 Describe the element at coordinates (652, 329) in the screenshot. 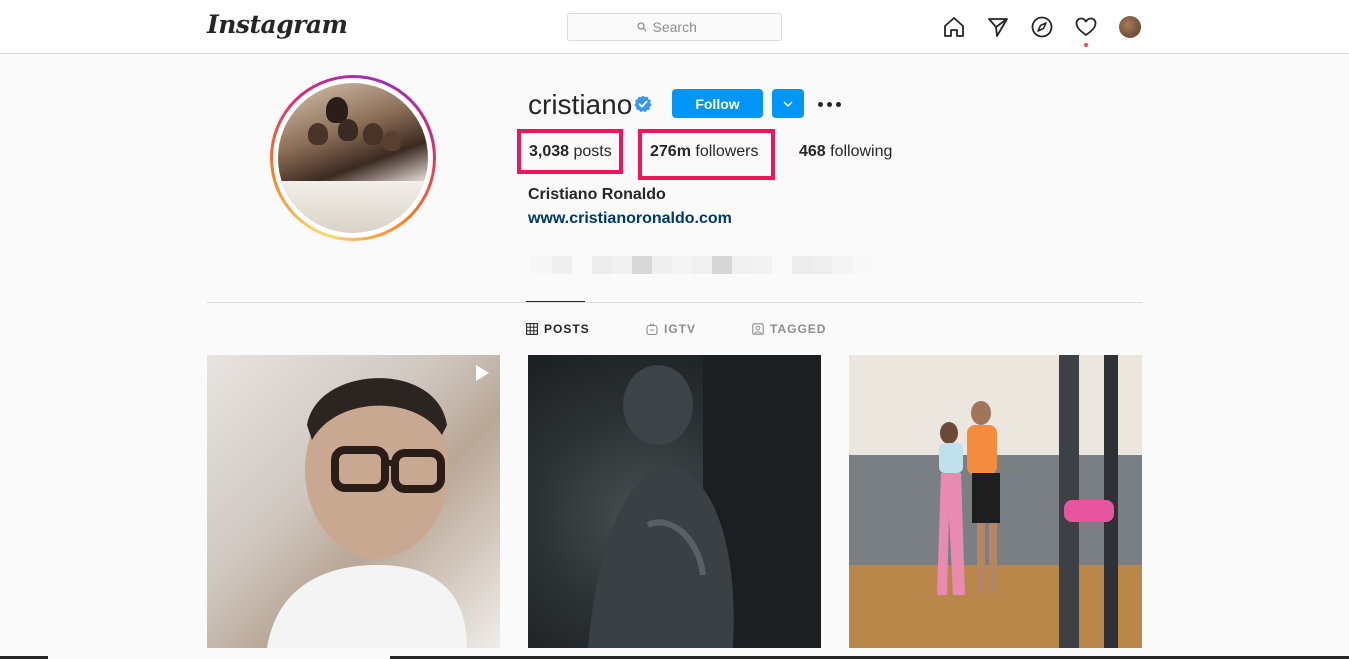

I see `igtv-icon` at that location.